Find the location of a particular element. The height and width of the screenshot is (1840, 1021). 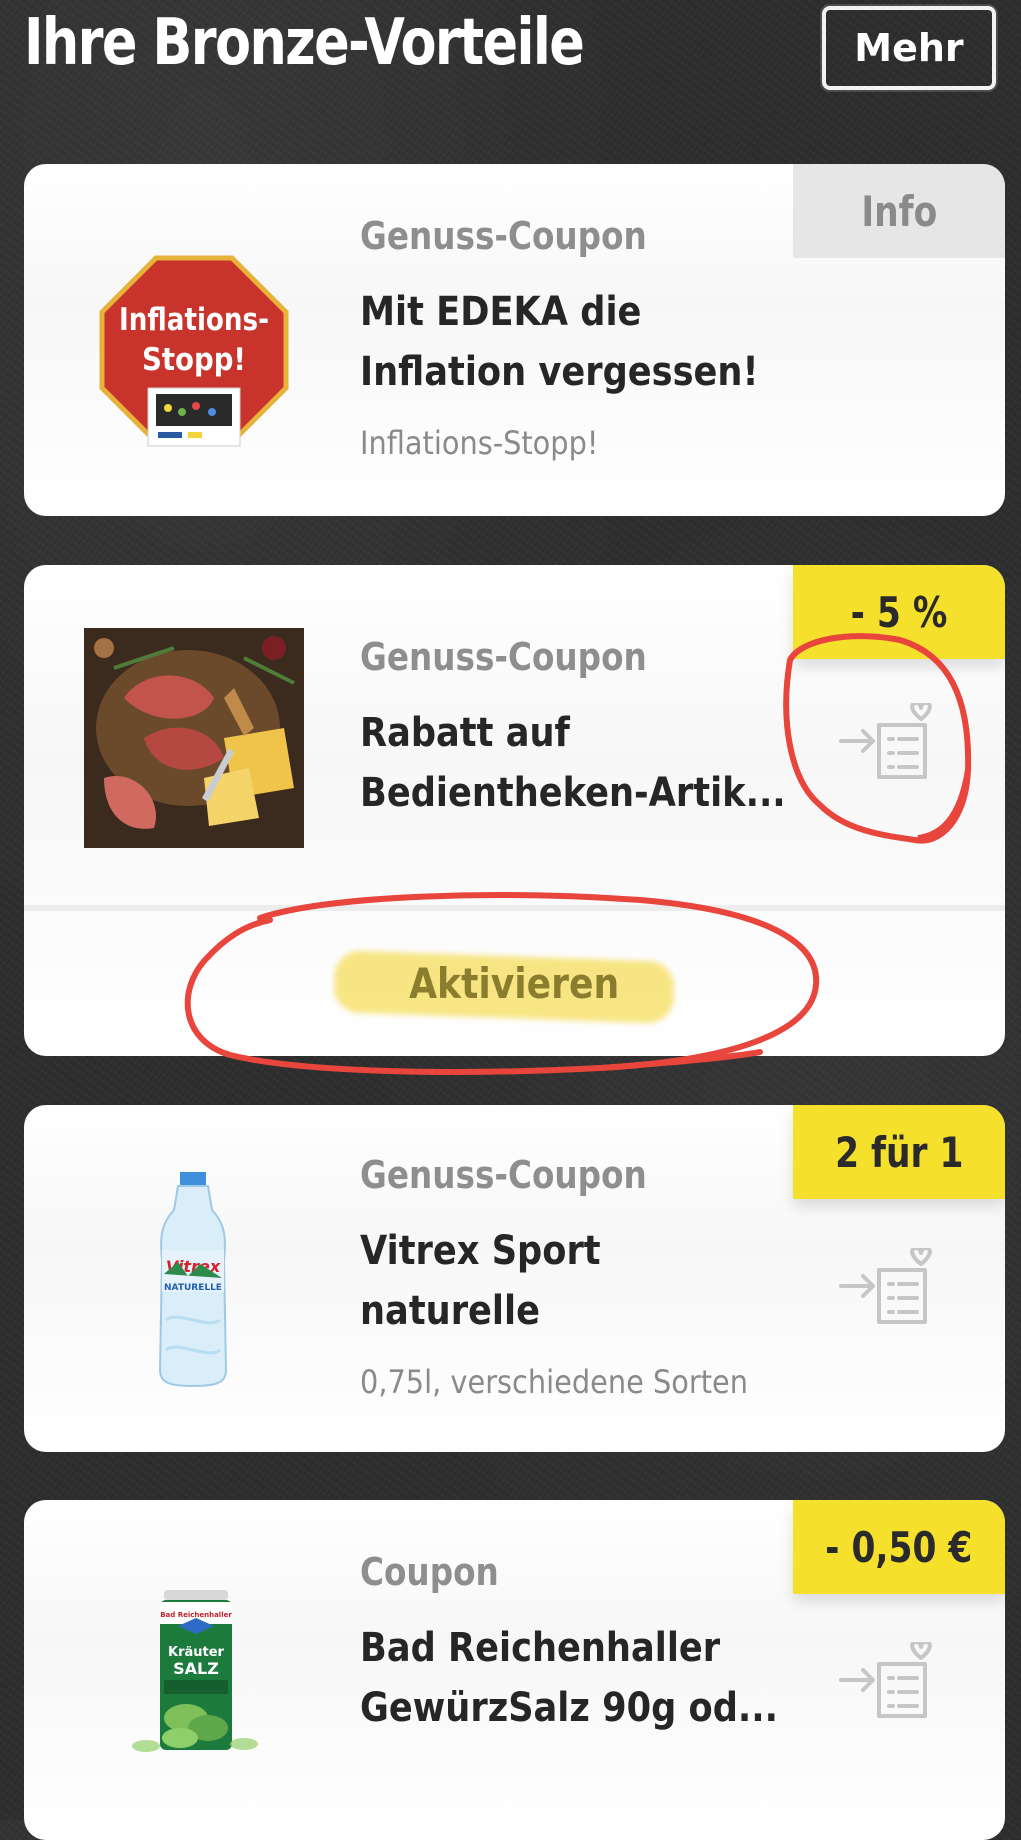

coupon-title-line1: Bad Reichenhaller is located at coordinates (540, 1648).